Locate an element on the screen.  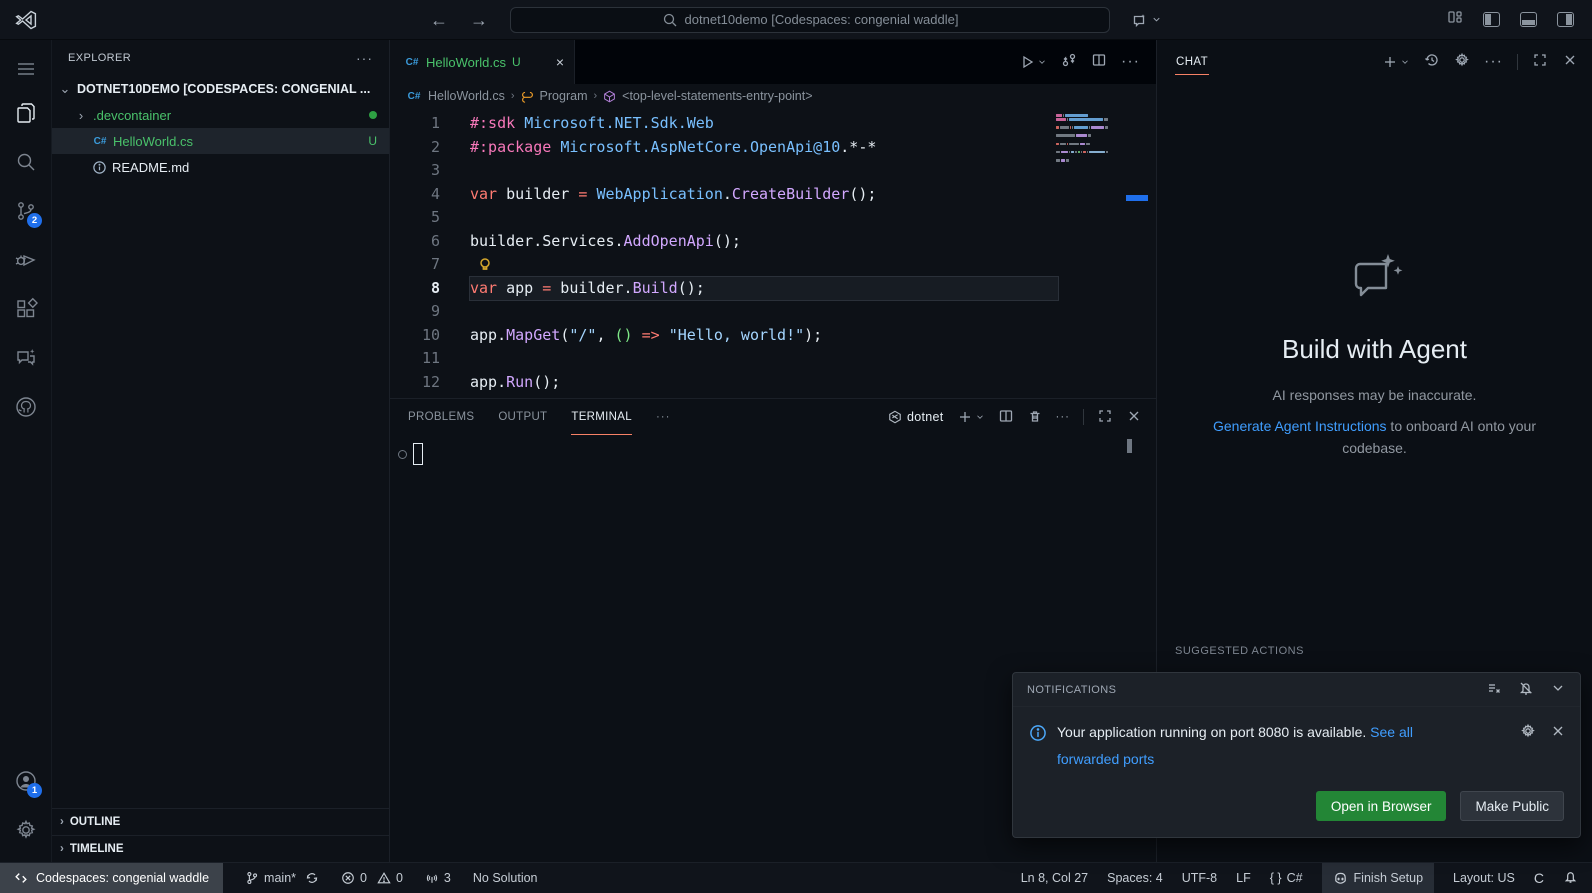
ports-status: 3 is located at coordinates (438, 878).